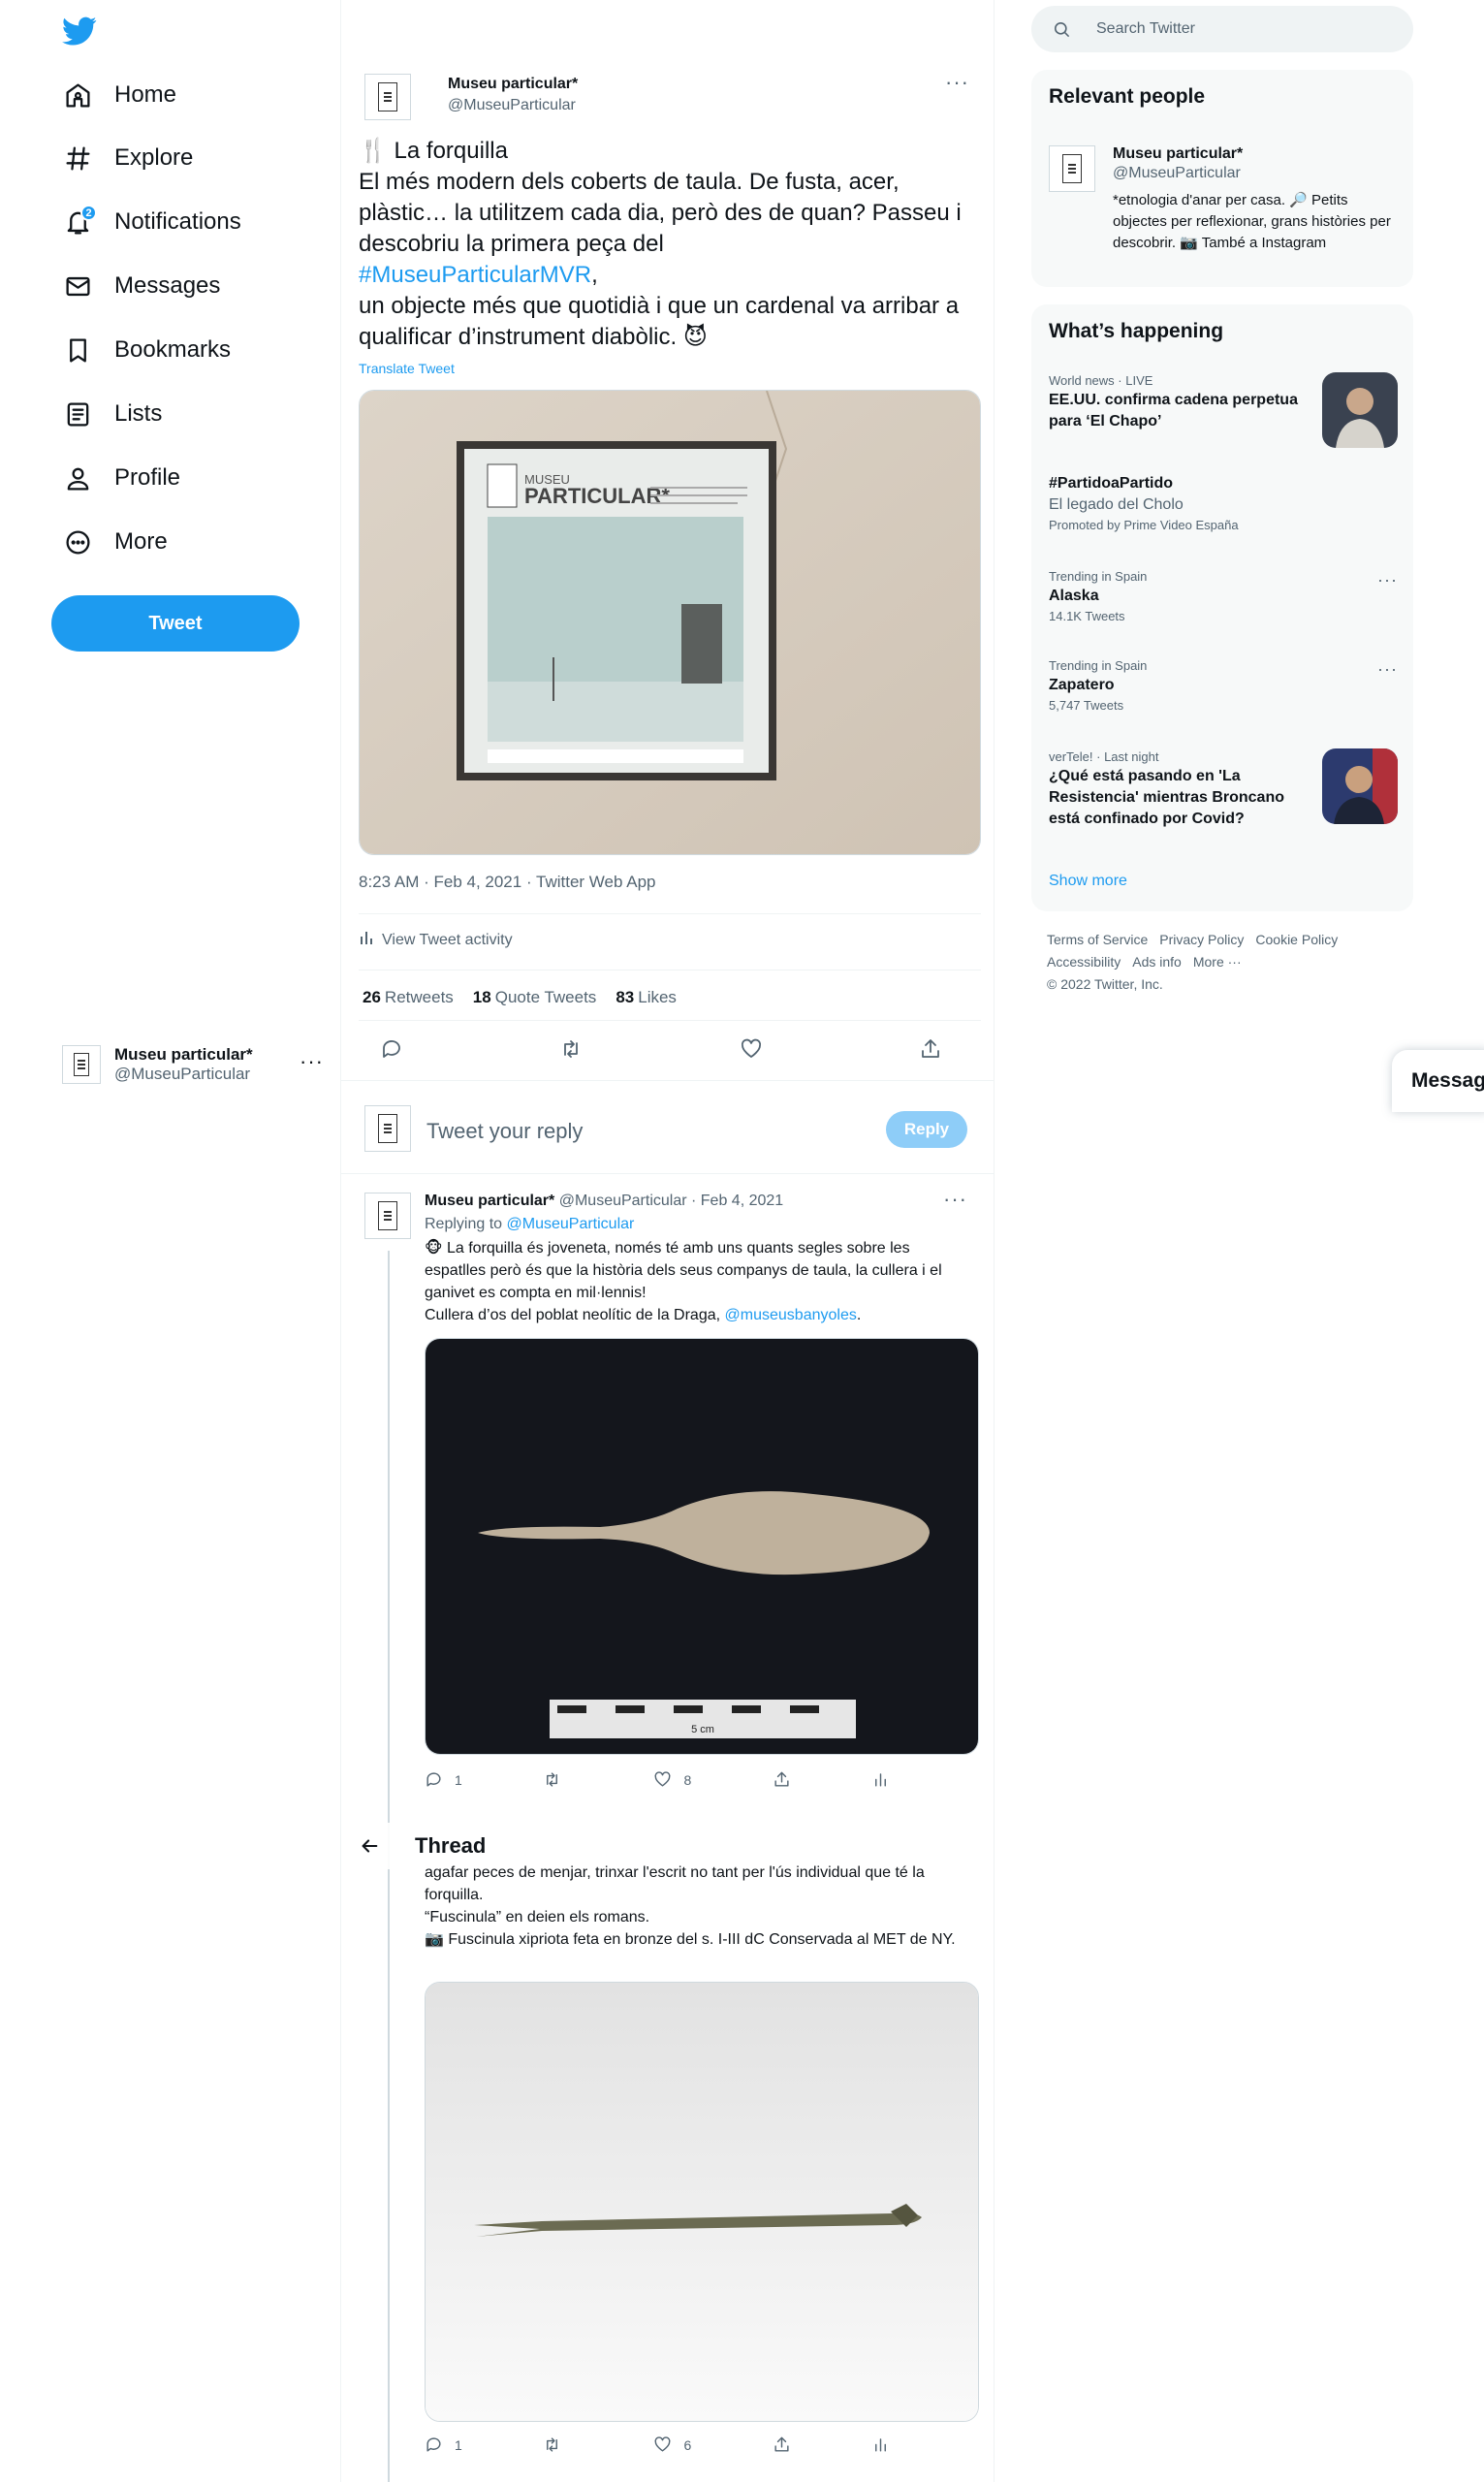 The width and height of the screenshot is (1484, 2482). What do you see at coordinates (78, 95) in the screenshot?
I see `home-icon` at bounding box center [78, 95].